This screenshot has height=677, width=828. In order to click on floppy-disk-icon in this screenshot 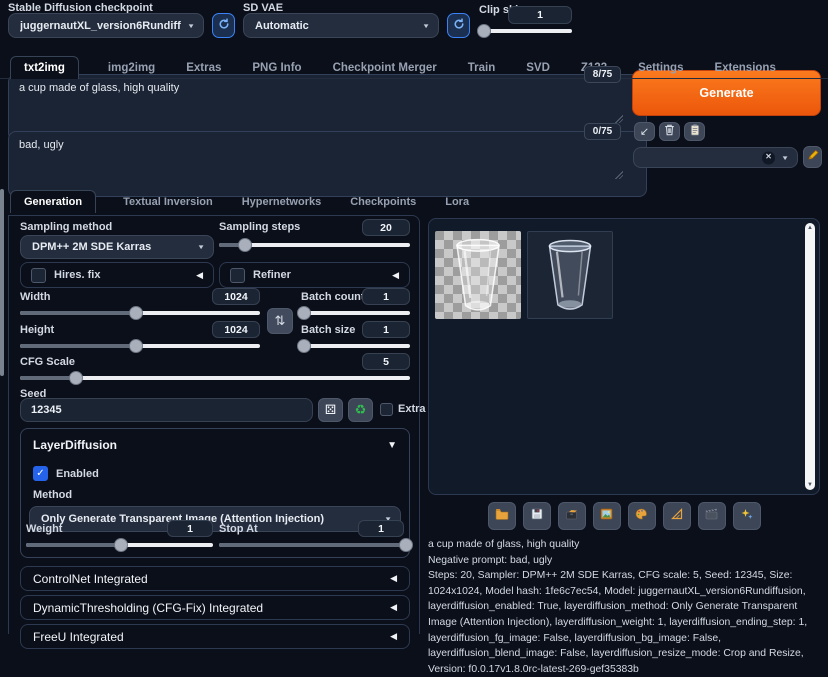, I will do `click(537, 516)`.